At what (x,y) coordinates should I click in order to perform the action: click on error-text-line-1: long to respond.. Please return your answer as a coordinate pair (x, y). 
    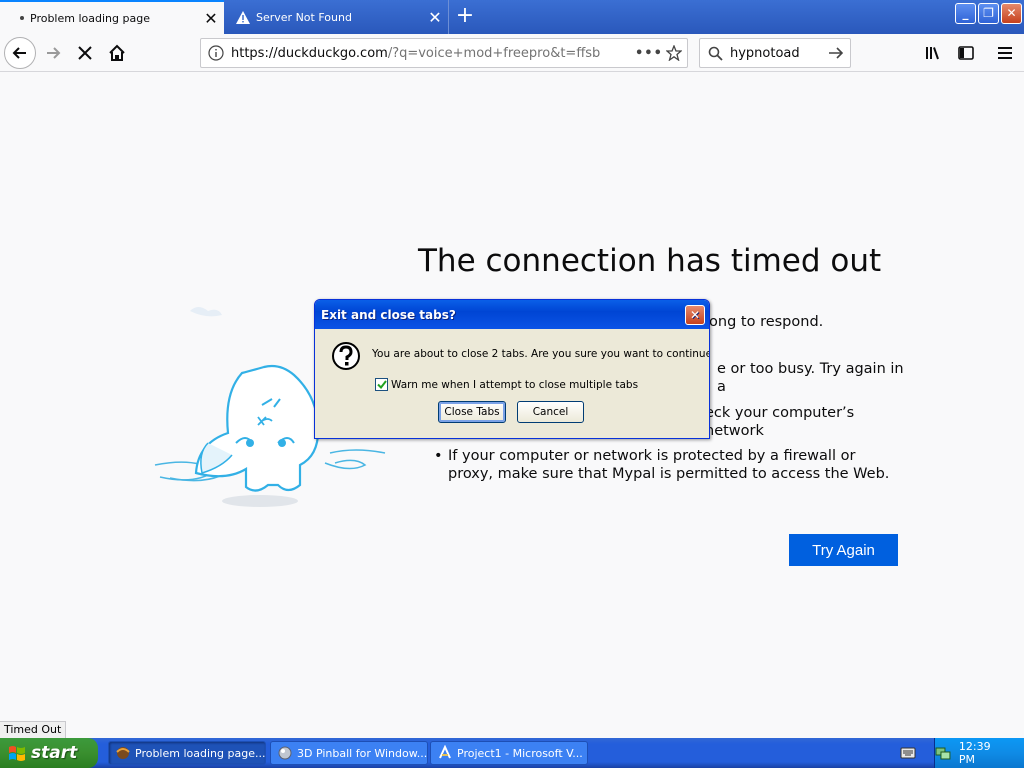
    Looking at the image, I should click on (764, 322).